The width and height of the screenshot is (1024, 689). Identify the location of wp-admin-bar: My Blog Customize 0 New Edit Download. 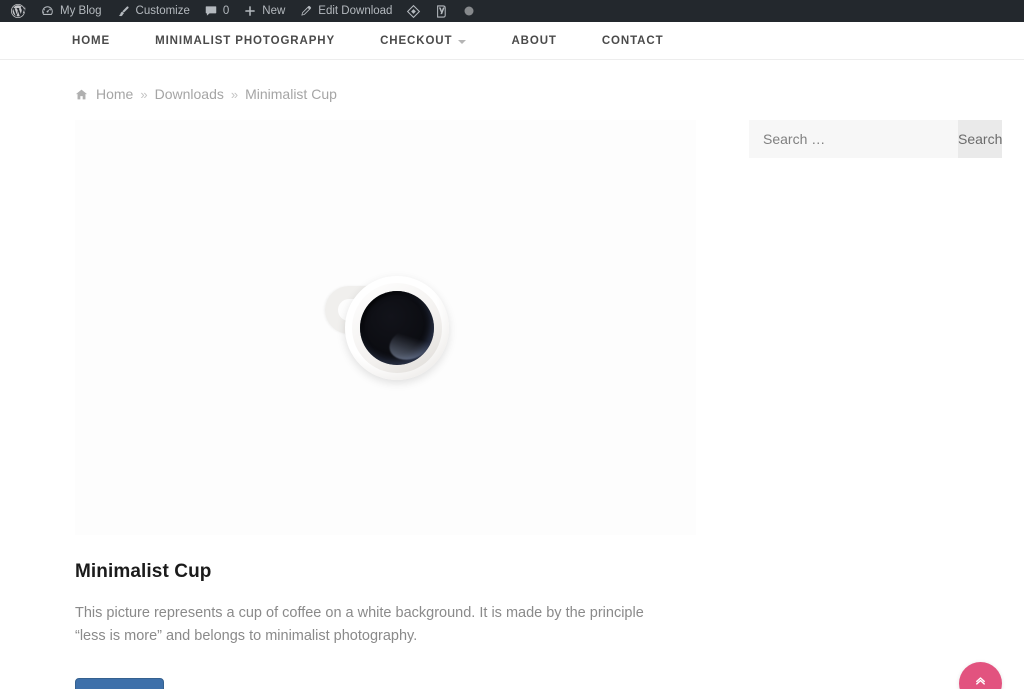
(512, 11).